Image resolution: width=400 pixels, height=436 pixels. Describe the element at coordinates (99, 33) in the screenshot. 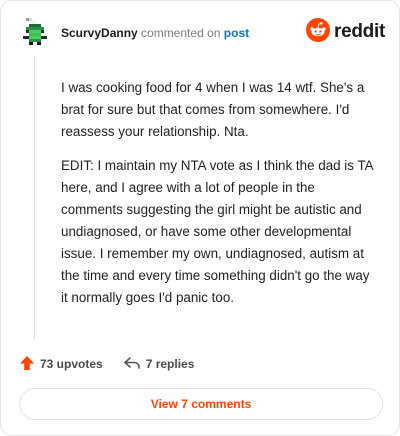

I see `username-link: ScurvyDanny` at that location.